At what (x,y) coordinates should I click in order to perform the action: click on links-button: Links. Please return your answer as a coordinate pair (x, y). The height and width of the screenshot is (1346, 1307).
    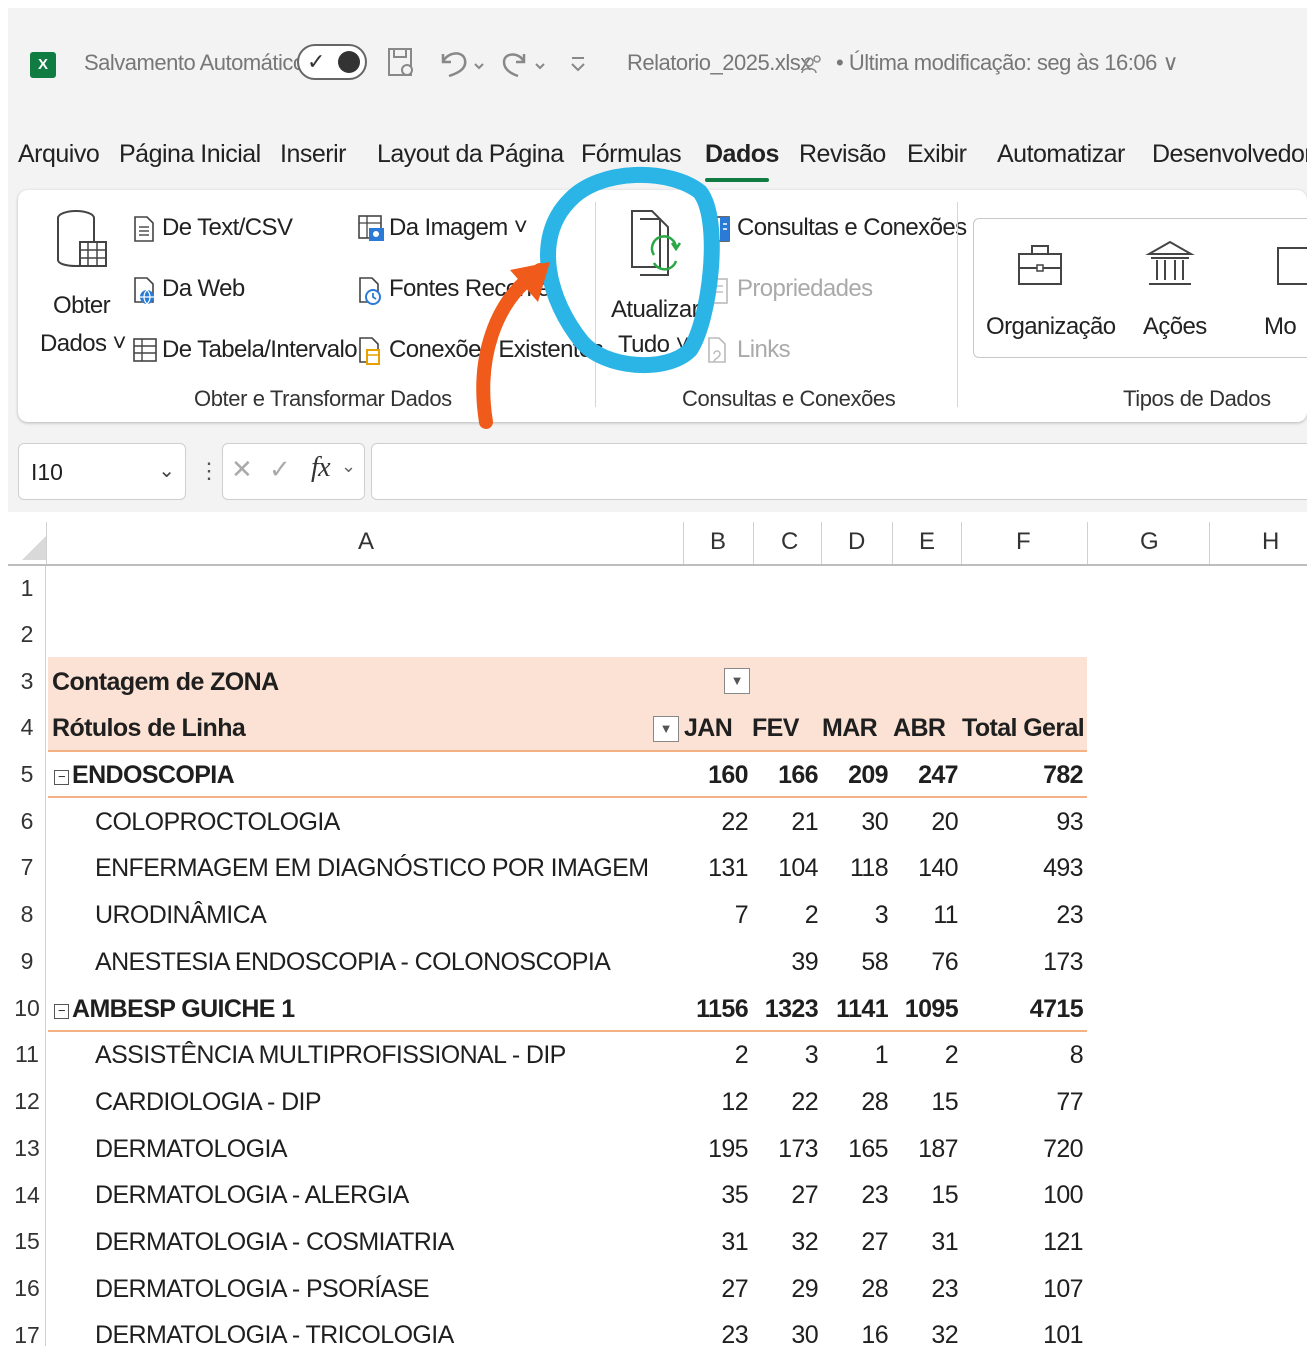
    Looking at the image, I should click on (764, 350).